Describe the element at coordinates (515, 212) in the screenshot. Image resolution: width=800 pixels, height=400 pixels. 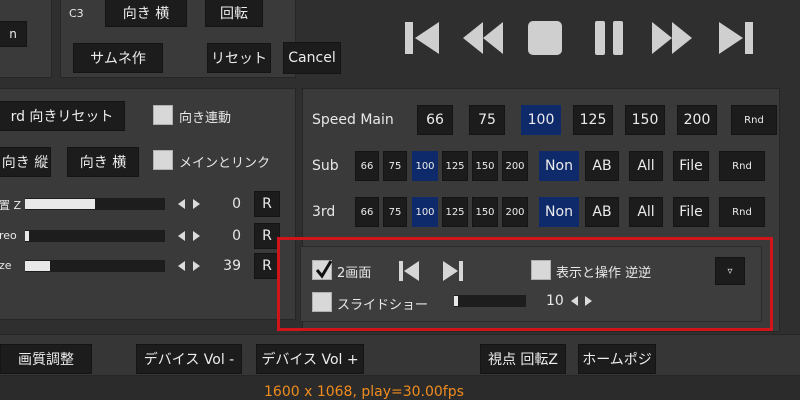
I see `speed-third-200: 200` at that location.